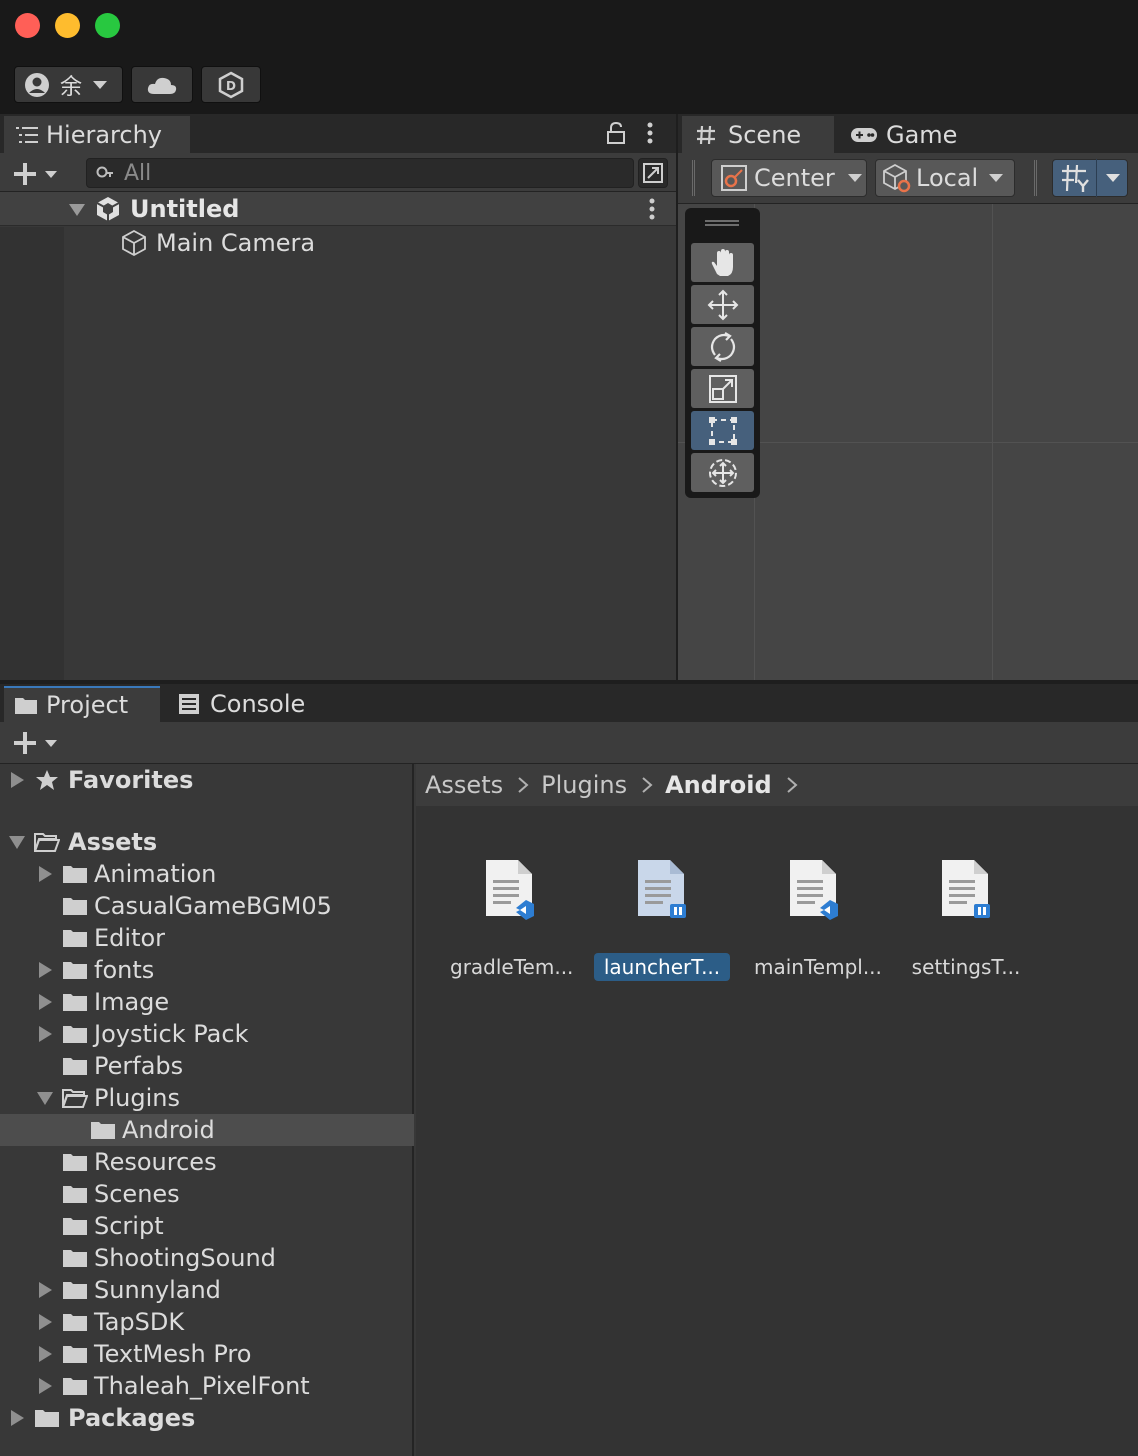 Image resolution: width=1138 pixels, height=1456 pixels. What do you see at coordinates (722, 223) in the screenshot?
I see `palette-grip` at bounding box center [722, 223].